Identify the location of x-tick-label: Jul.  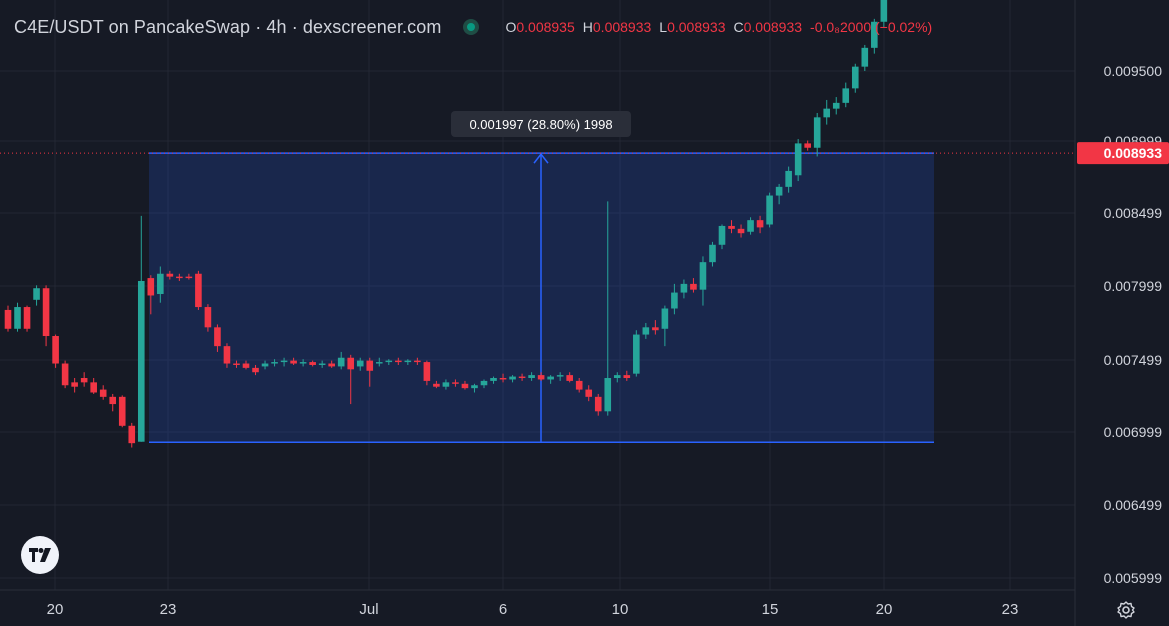
(368, 609).